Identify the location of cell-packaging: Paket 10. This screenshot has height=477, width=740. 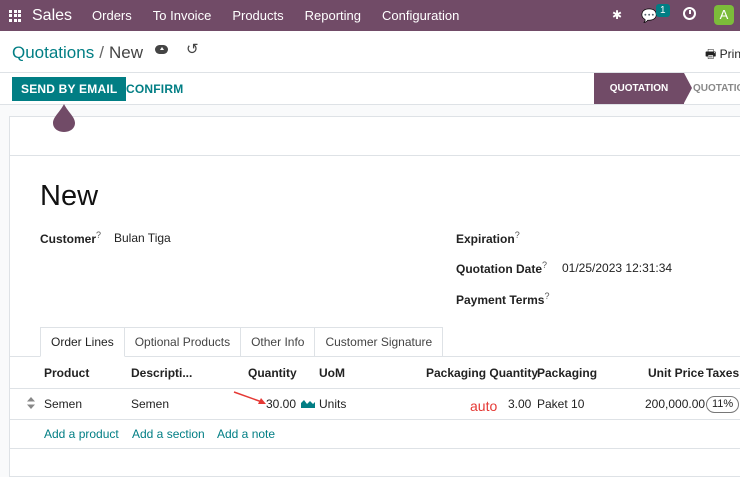
(560, 404).